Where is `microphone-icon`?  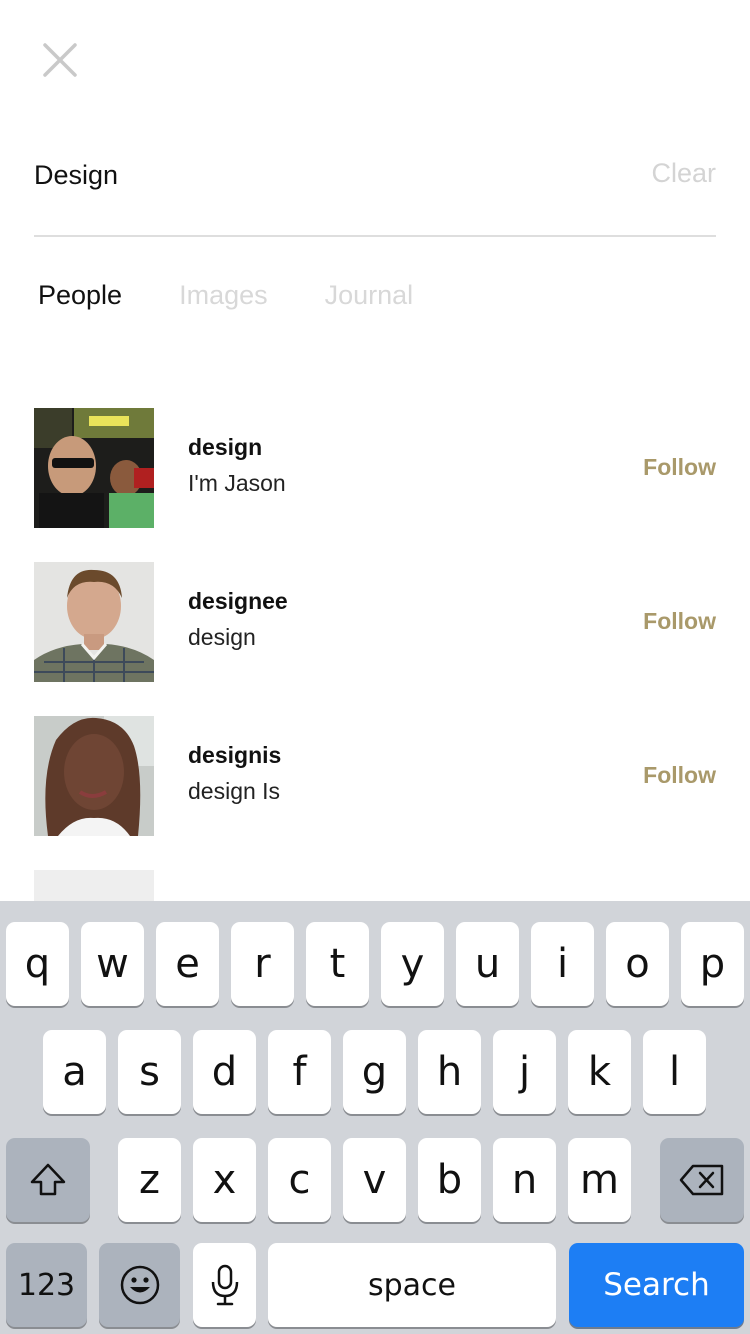
microphone-icon is located at coordinates (224, 1285).